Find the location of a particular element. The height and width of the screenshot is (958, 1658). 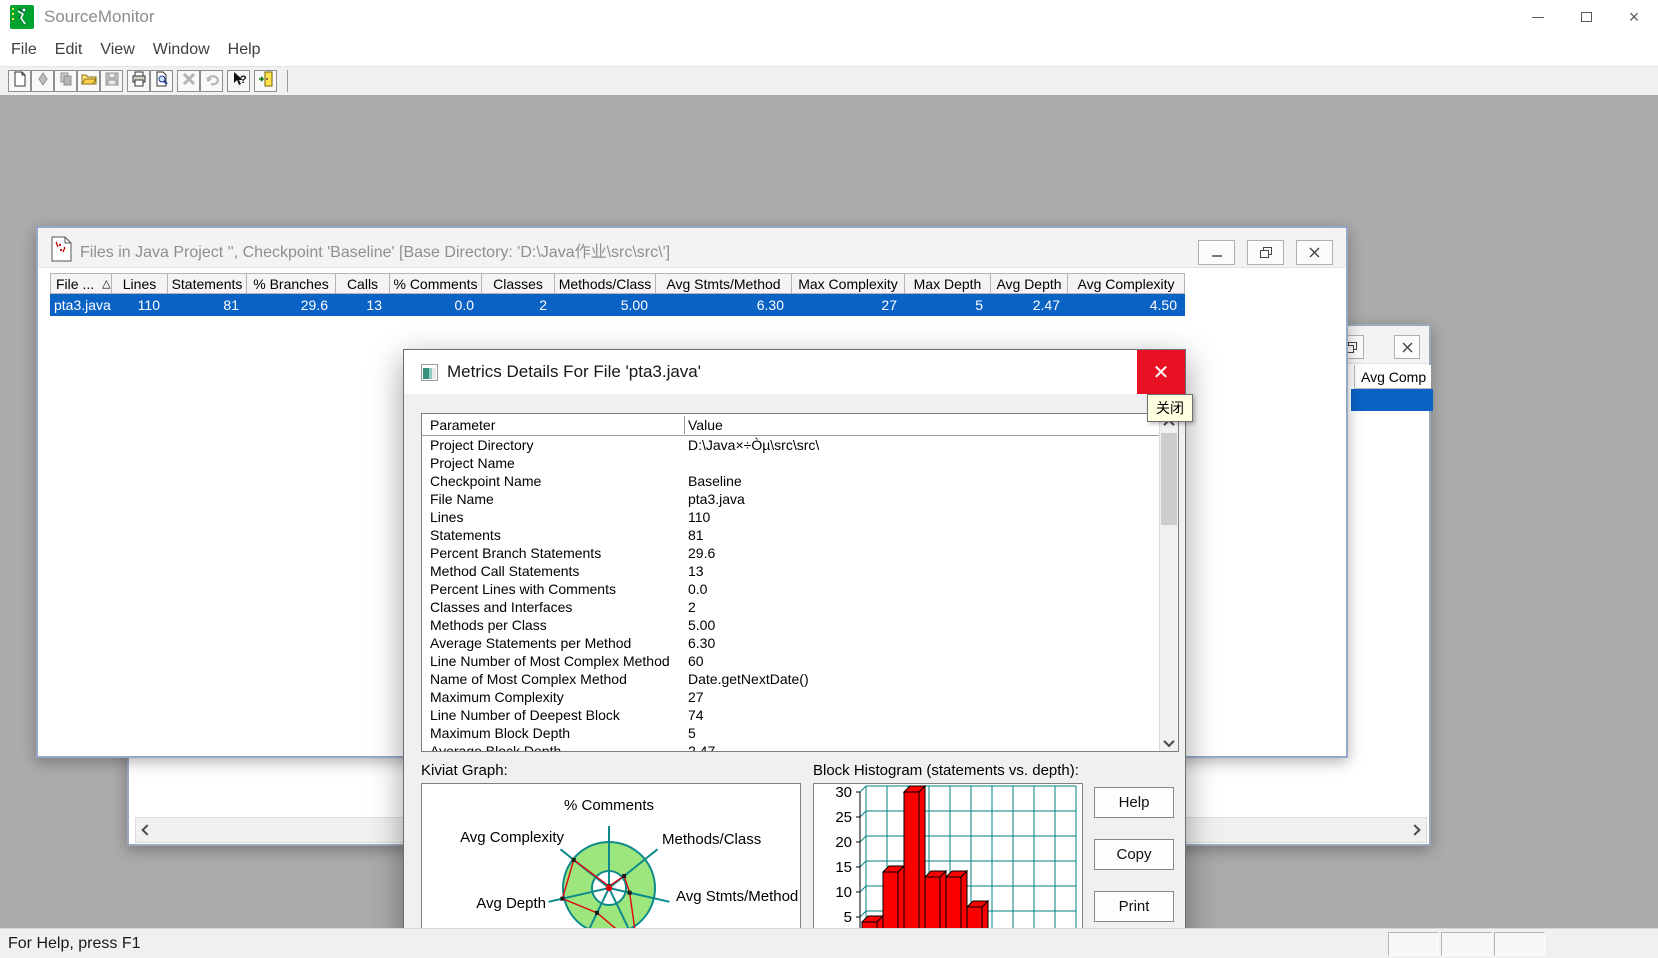

scroll-down-button is located at coordinates (1169, 742).